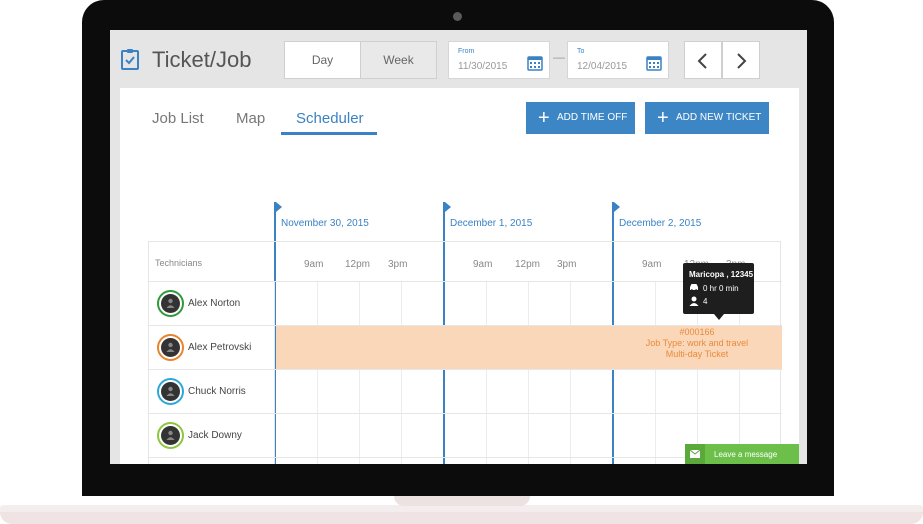 The image size is (923, 524). Describe the element at coordinates (746, 454) in the screenshot. I see `leave-message-label: Leave a message` at that location.